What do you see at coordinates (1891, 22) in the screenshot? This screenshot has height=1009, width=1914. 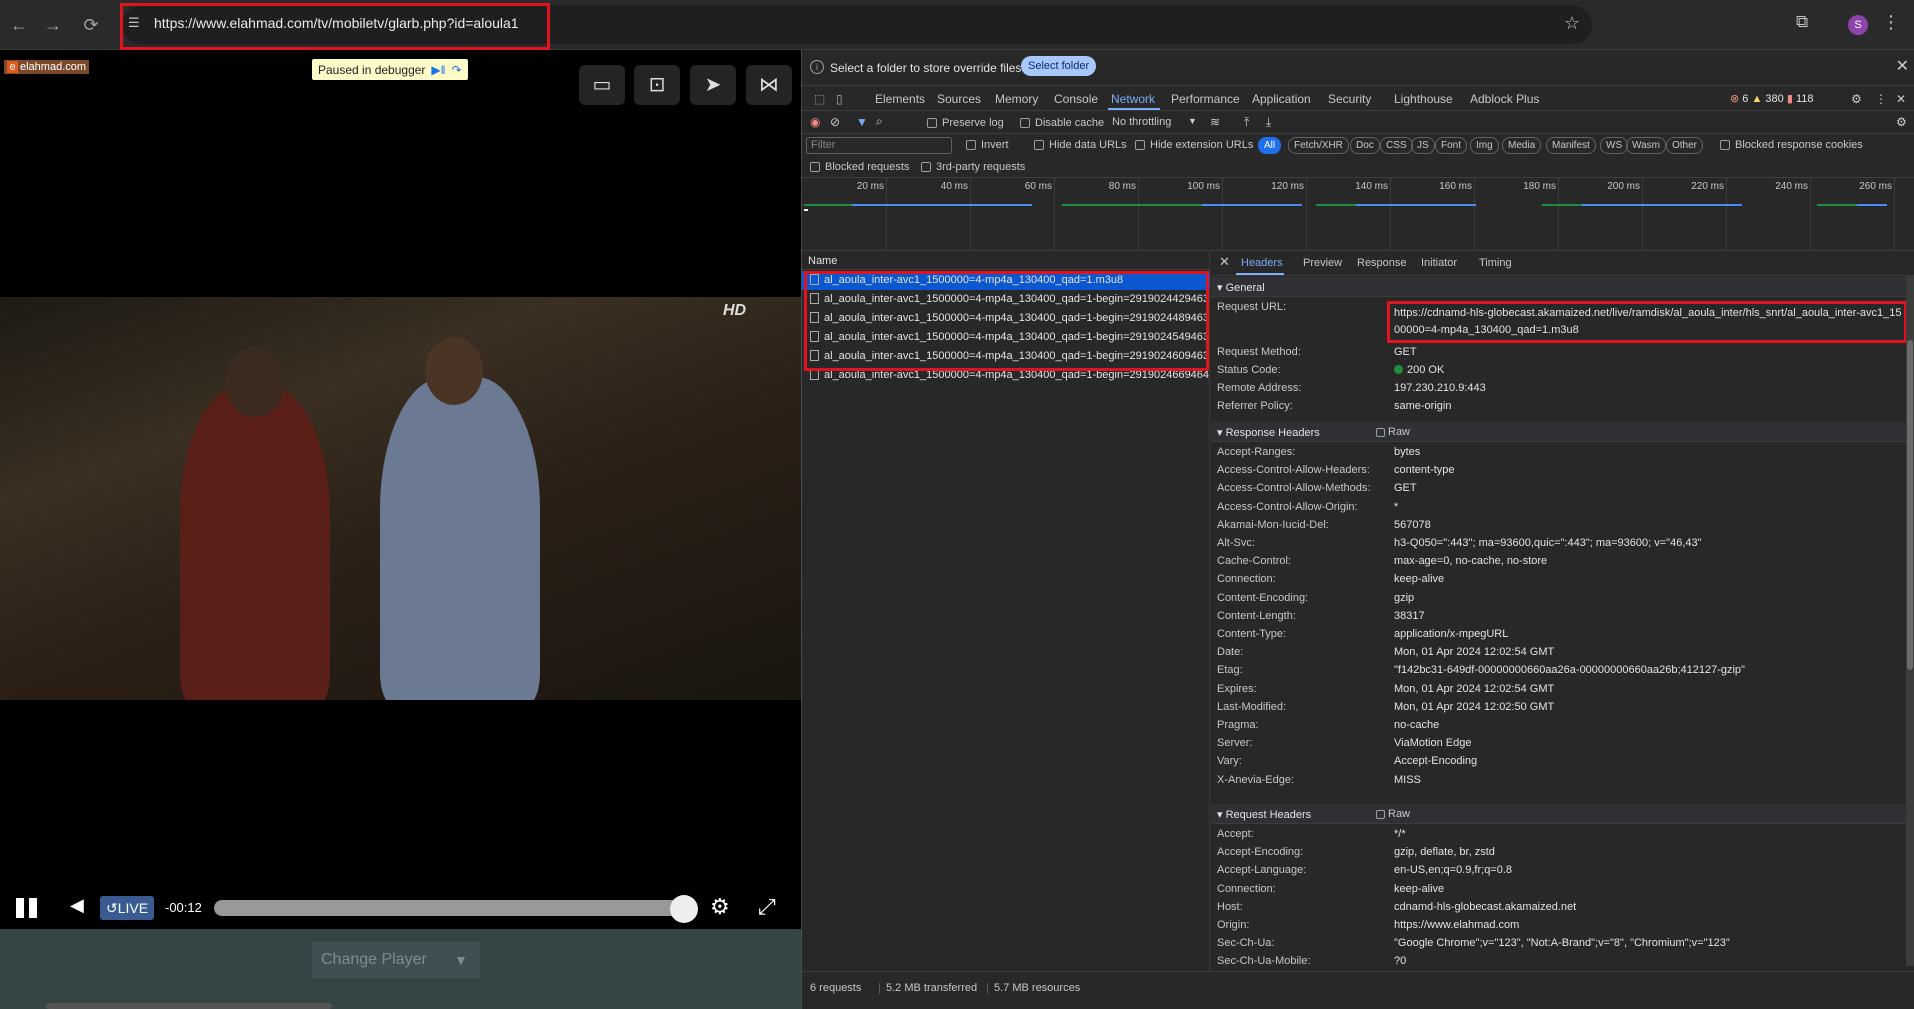 I see `browser-menu-icon: ⋮` at bounding box center [1891, 22].